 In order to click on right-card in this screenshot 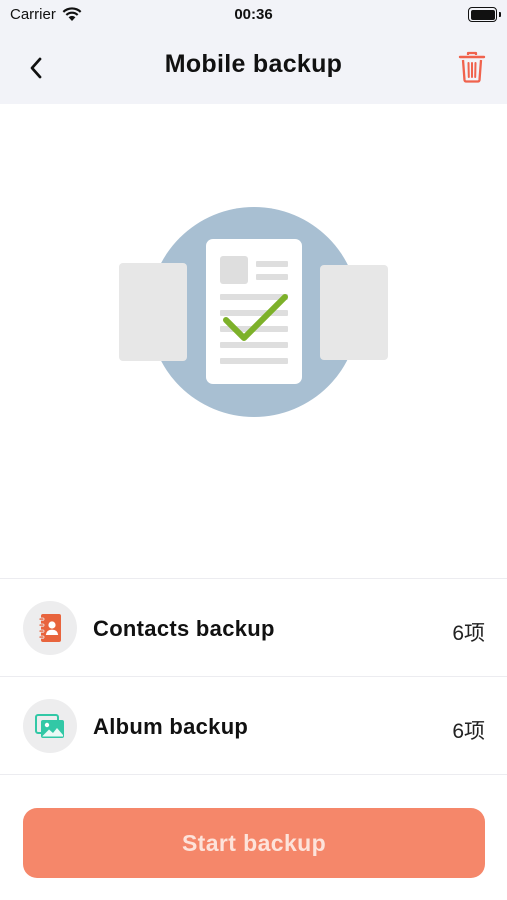, I will do `click(354, 312)`.